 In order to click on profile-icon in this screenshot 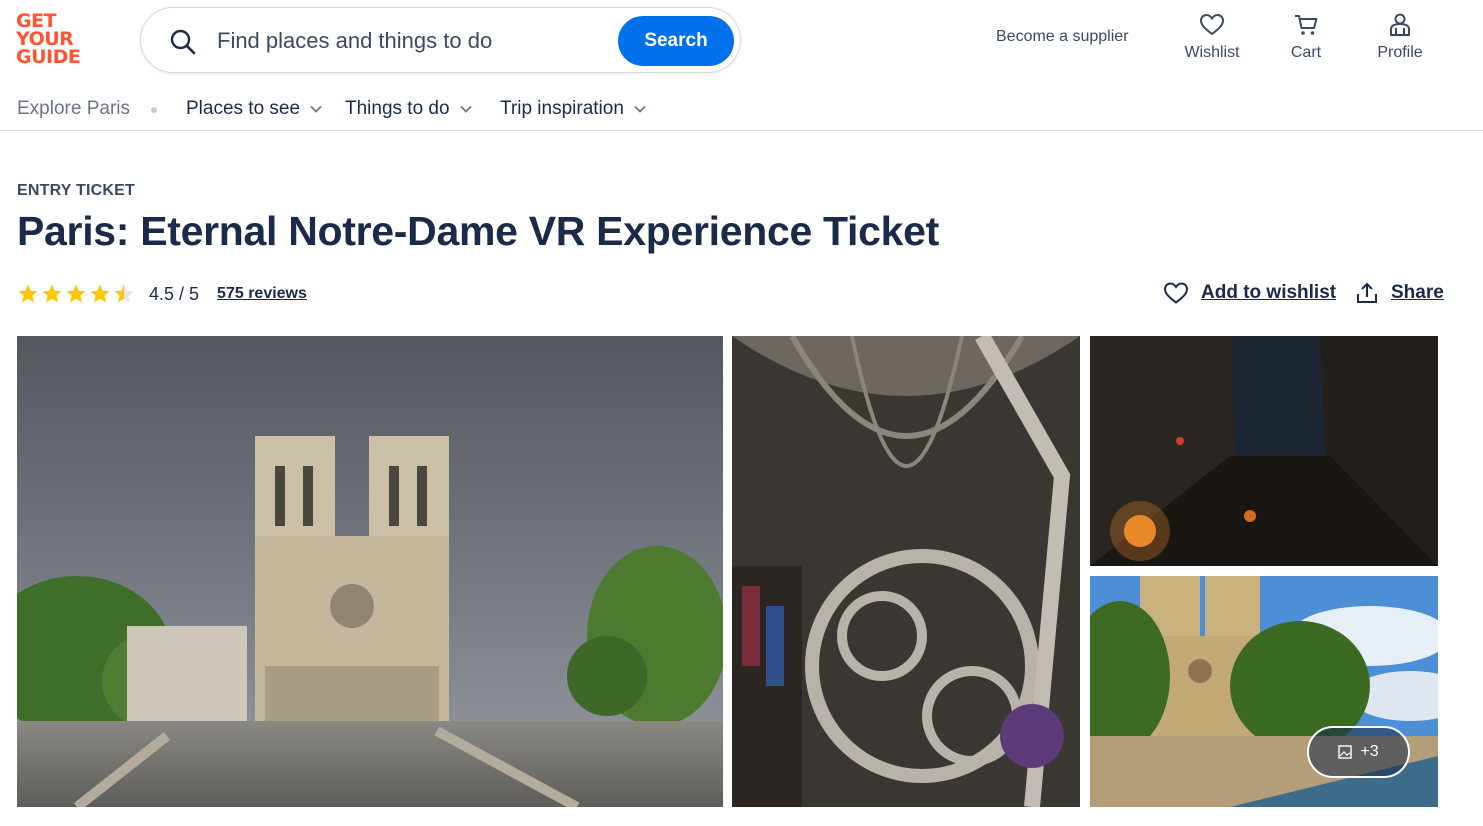, I will do `click(1400, 24)`.